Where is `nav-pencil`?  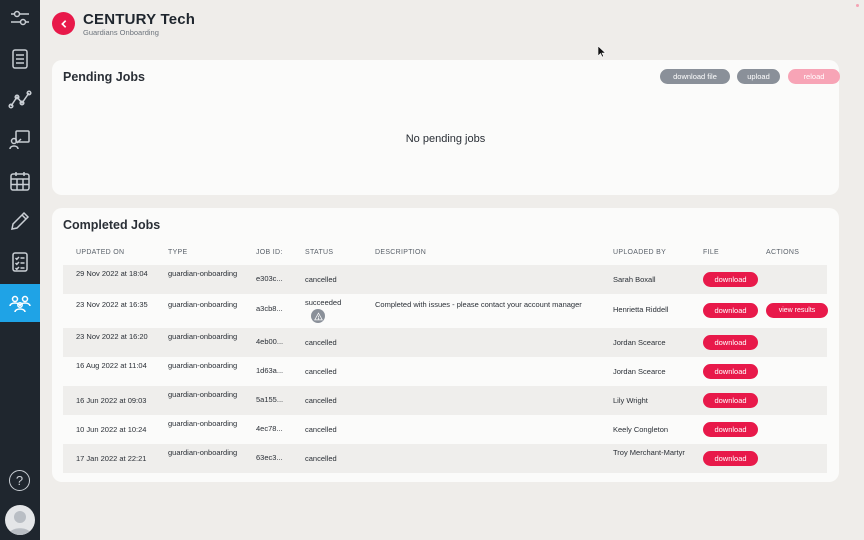
nav-pencil is located at coordinates (20, 221).